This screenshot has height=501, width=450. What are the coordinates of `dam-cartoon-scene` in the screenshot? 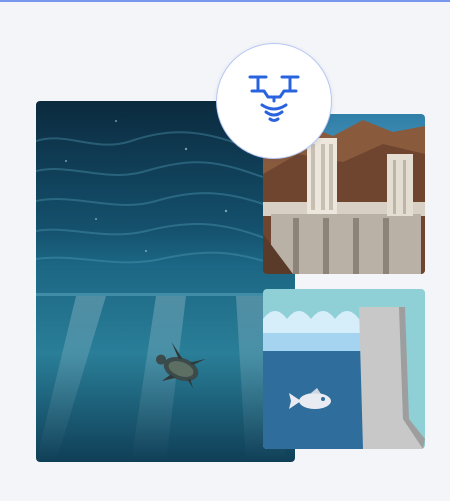 It's located at (344, 369).